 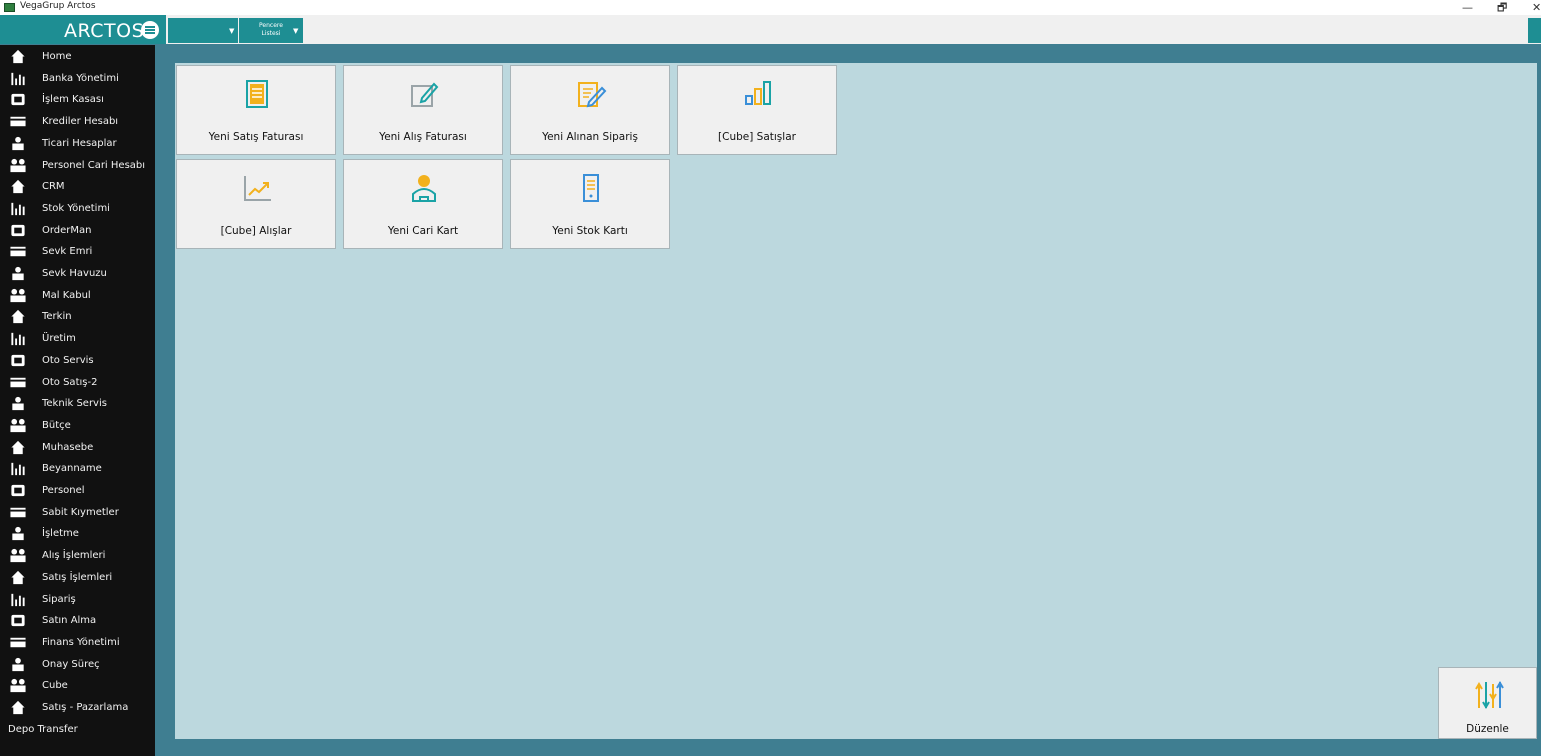 I want to click on sidebar-item-label: Home, so click(x=57, y=56).